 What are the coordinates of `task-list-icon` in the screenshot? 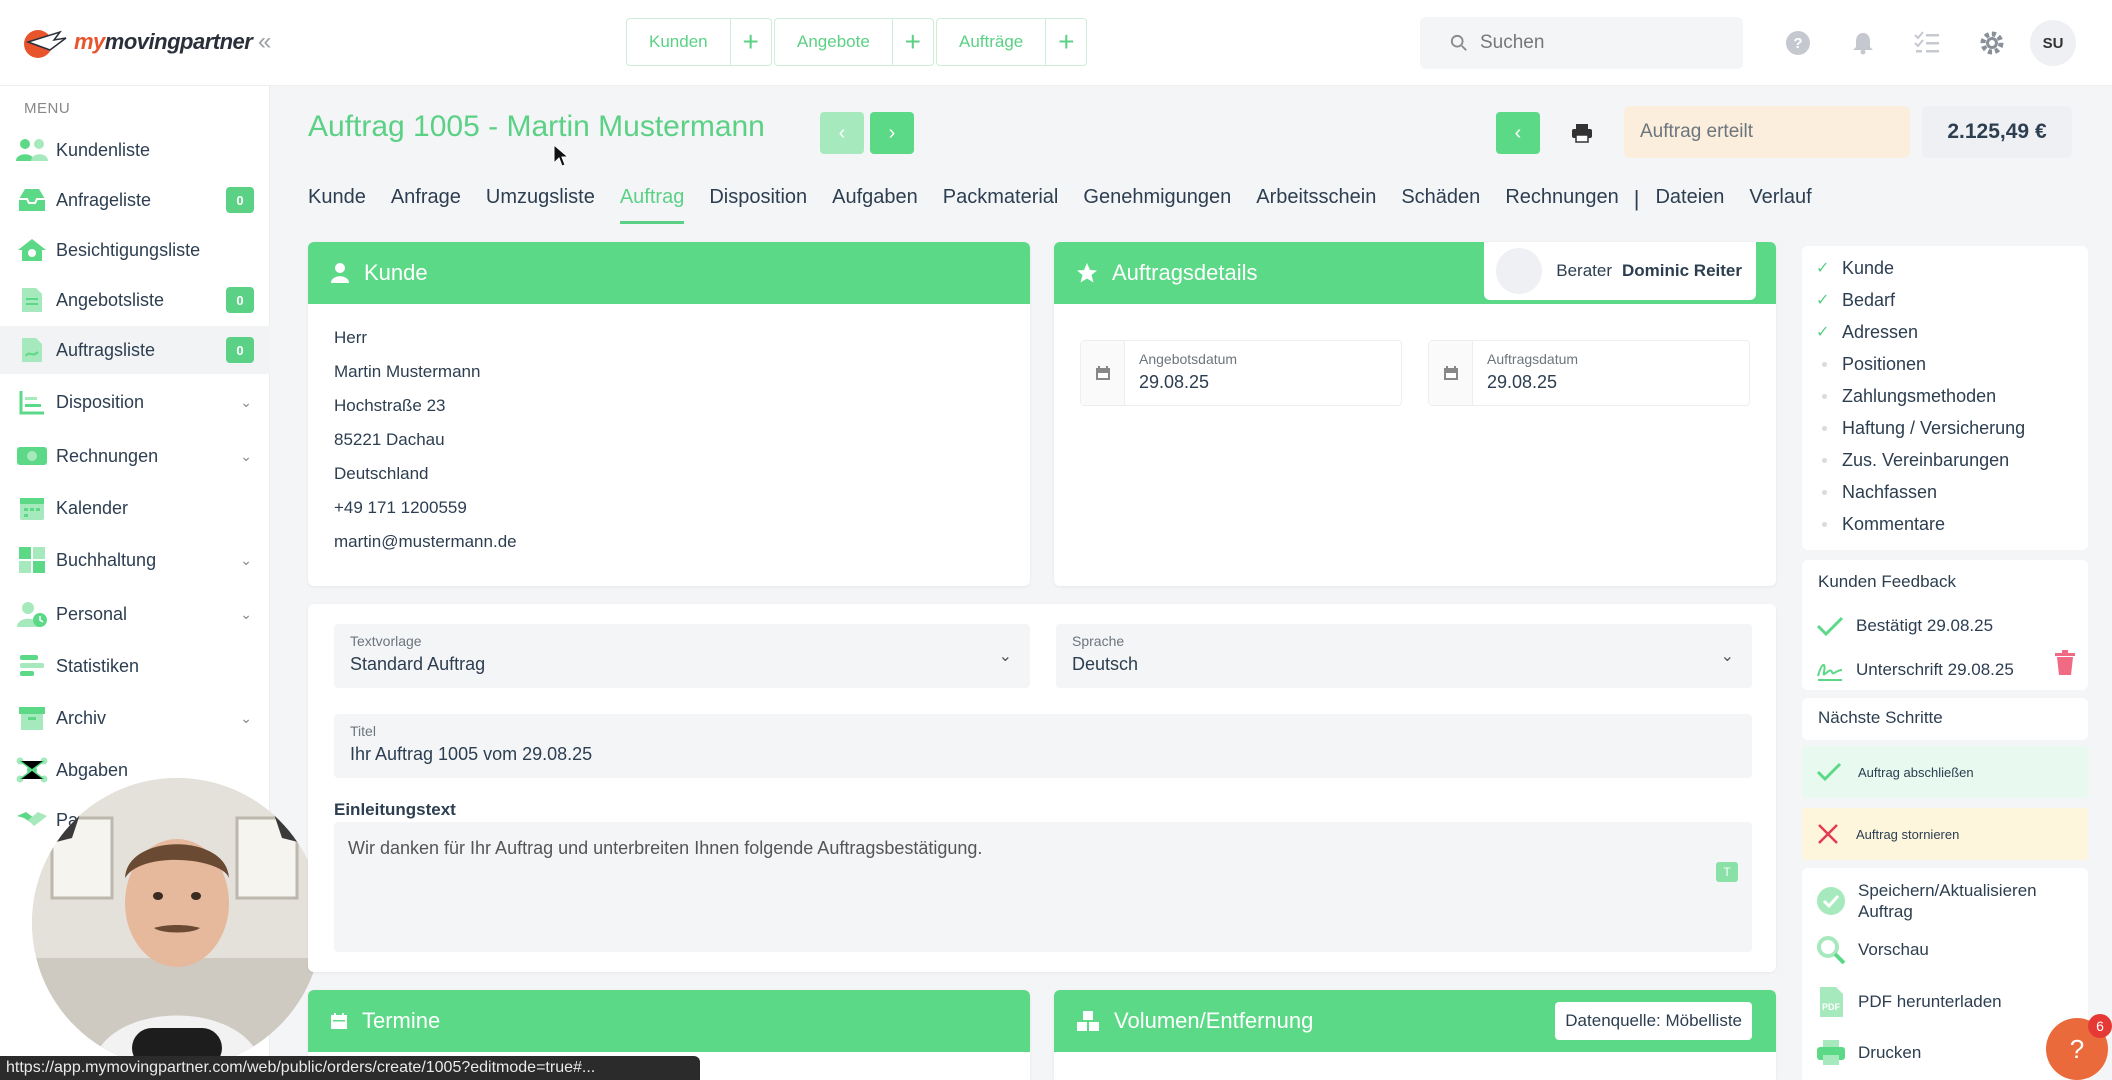 It's located at (1927, 43).